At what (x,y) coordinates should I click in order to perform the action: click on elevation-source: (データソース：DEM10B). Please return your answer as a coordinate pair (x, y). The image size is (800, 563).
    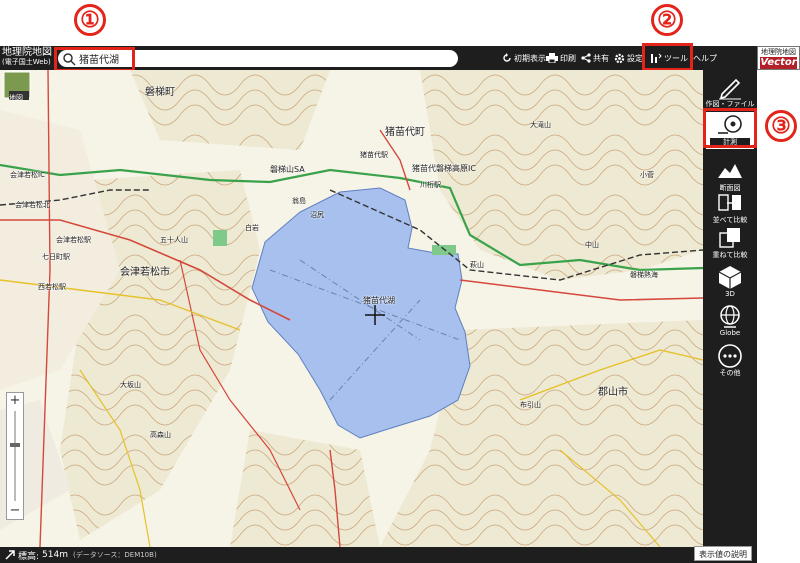
    Looking at the image, I should click on (115, 555).